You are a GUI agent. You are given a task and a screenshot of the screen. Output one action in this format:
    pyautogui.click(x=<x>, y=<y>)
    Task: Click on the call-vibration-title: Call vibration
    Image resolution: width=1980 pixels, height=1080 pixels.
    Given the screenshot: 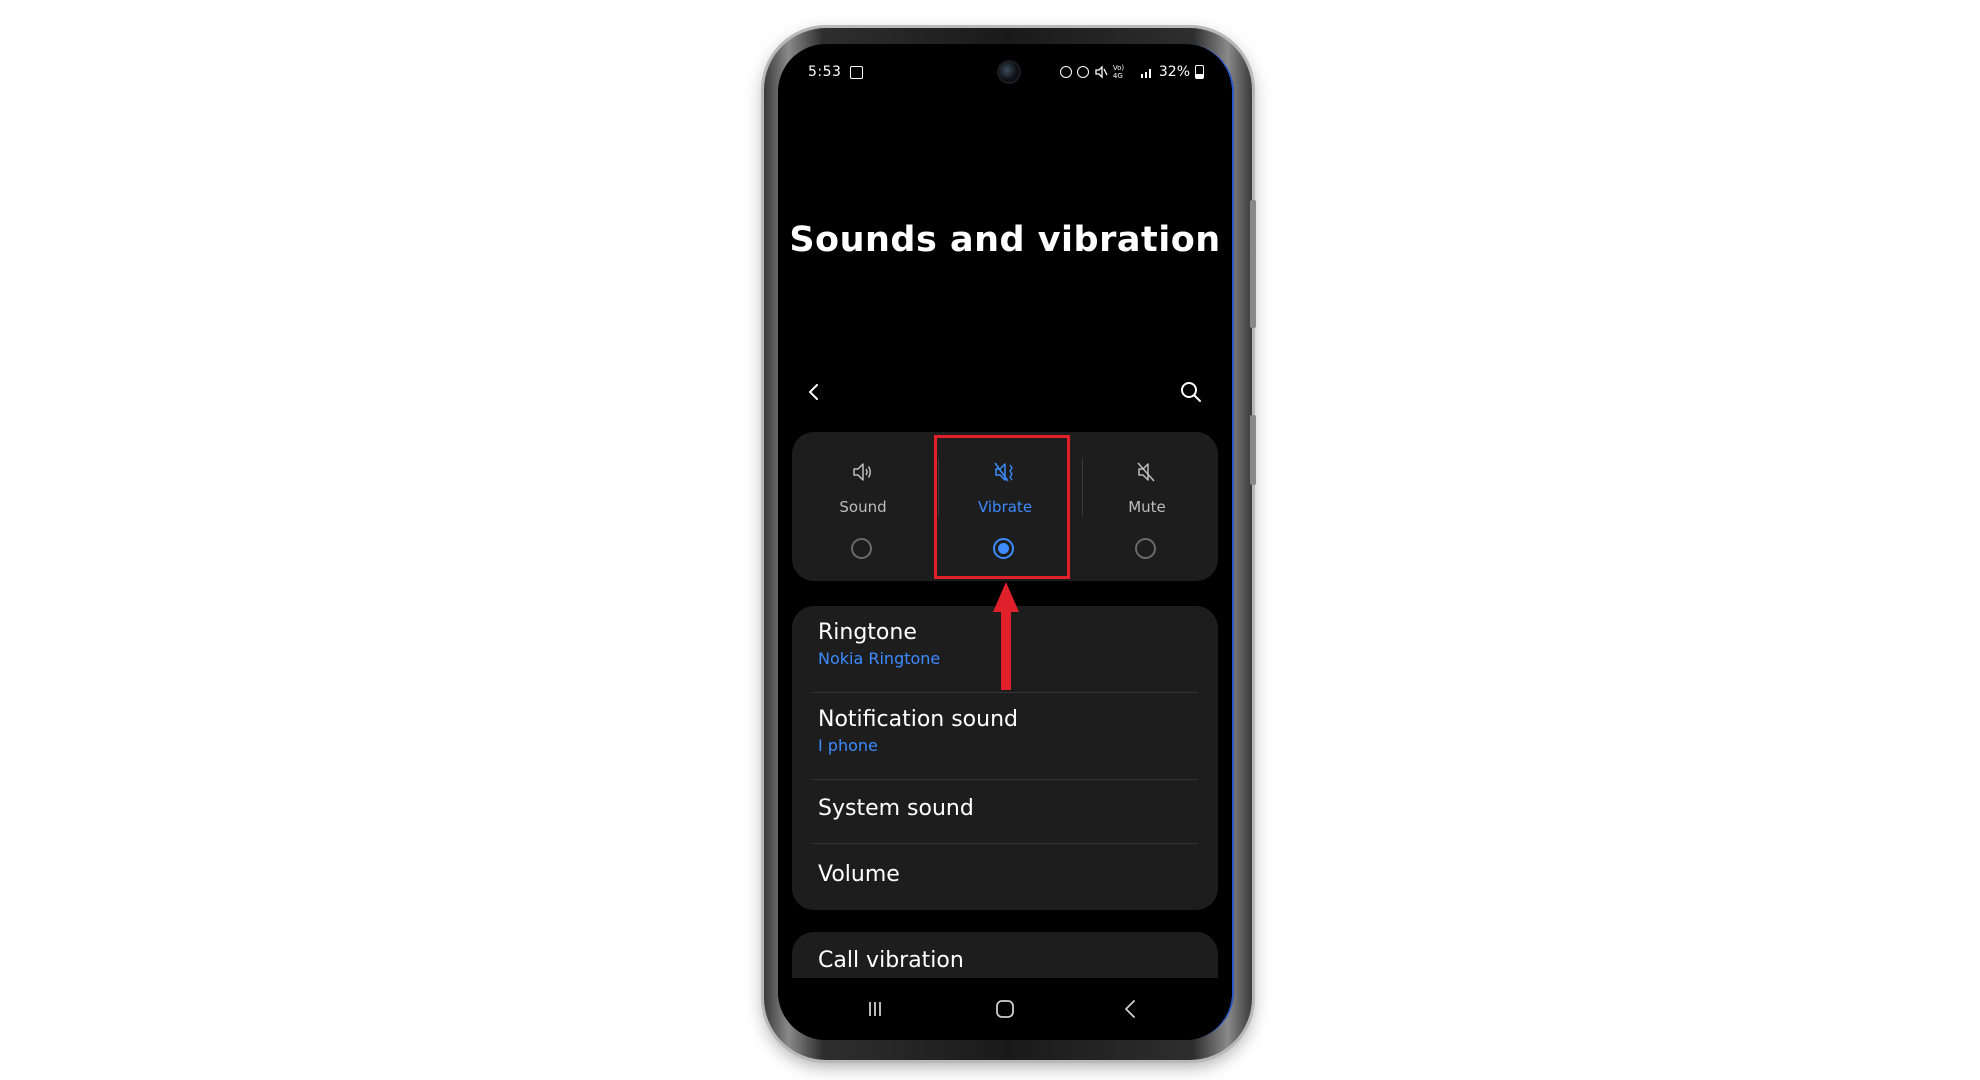 What is the action you would take?
    pyautogui.click(x=891, y=960)
    